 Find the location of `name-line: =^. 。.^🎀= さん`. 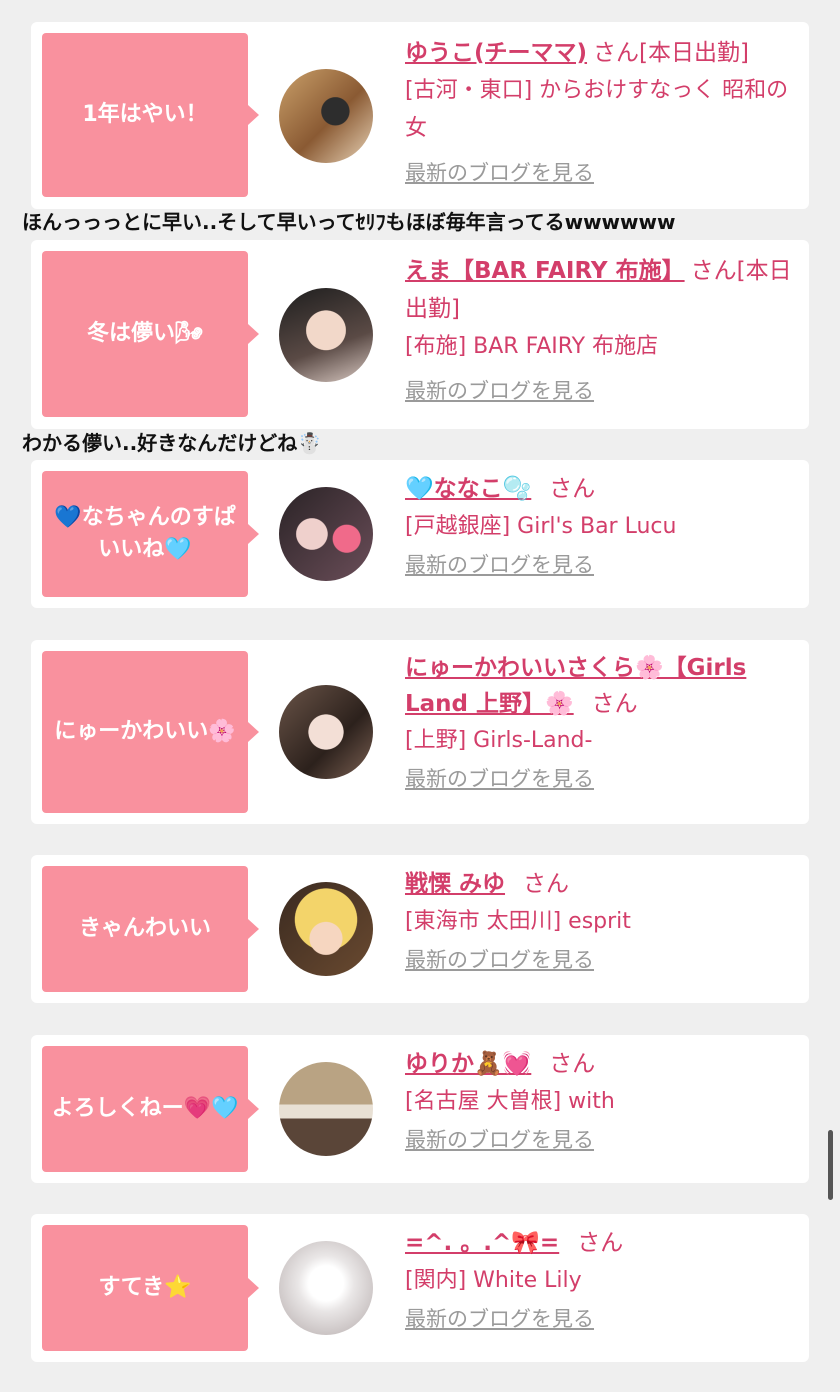

name-line: =^. 。.^🎀= さん is located at coordinates (600, 1243).